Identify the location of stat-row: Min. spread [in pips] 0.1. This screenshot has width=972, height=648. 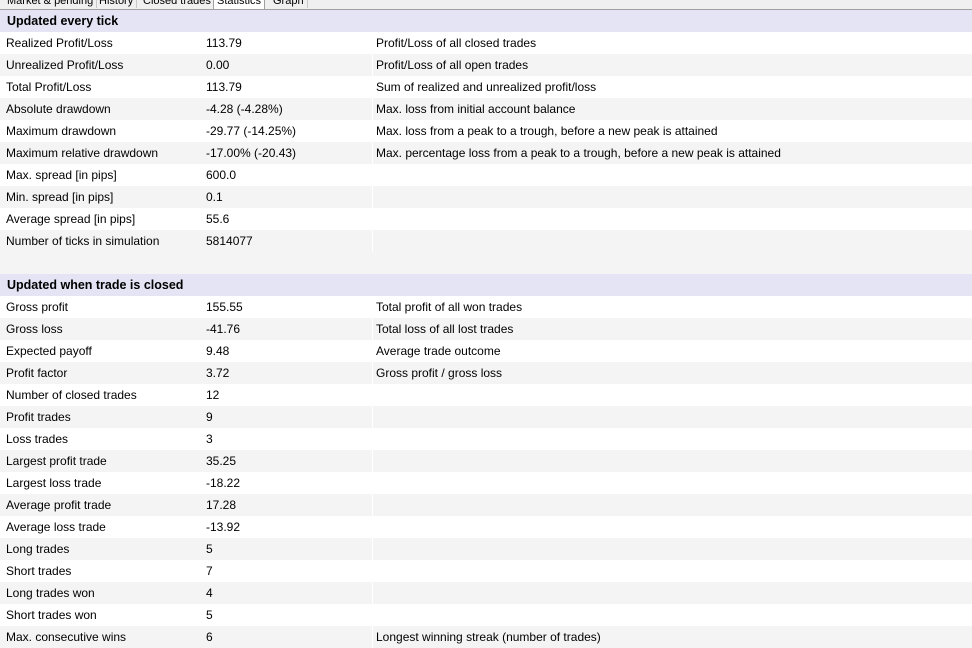
(486, 197).